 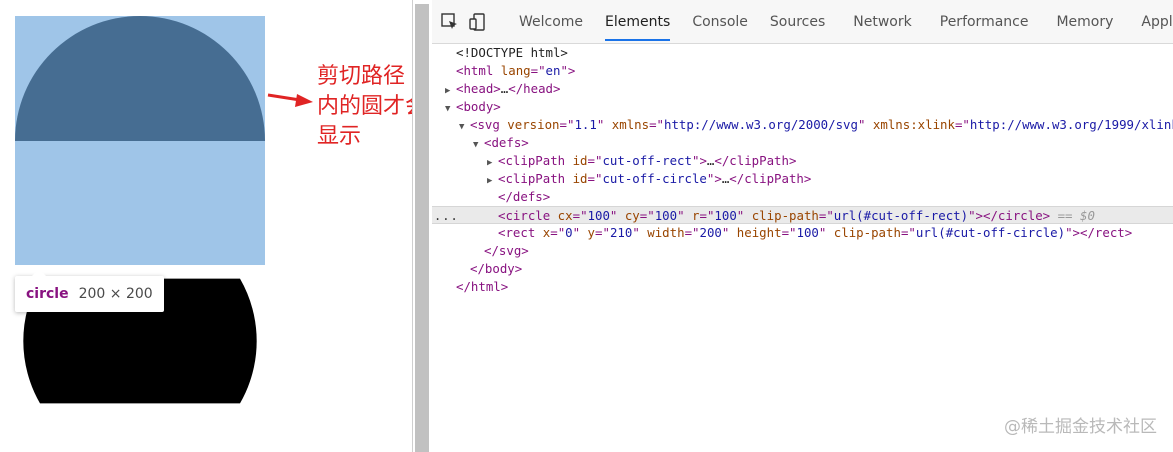 I want to click on tab-elements: Elements, so click(x=637, y=22).